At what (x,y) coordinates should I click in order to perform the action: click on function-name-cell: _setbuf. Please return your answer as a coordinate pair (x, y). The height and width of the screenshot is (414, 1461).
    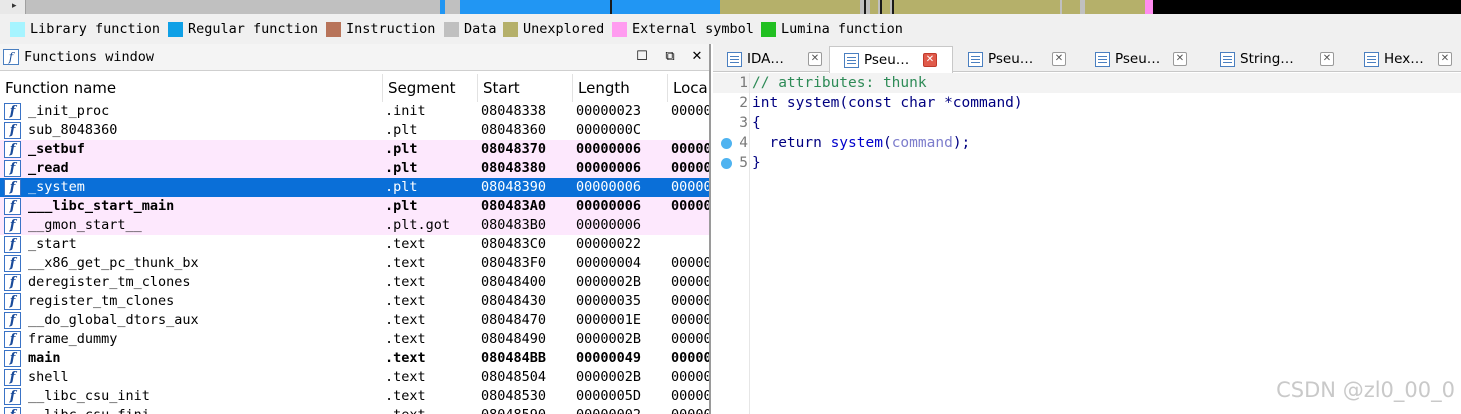
    Looking at the image, I should click on (56, 149).